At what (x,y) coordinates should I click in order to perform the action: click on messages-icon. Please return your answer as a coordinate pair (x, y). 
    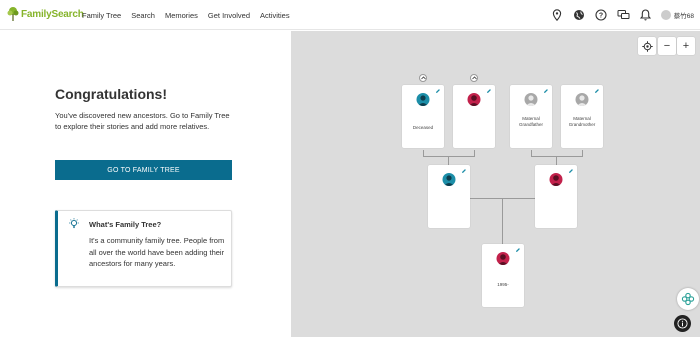
    Looking at the image, I should click on (623, 14).